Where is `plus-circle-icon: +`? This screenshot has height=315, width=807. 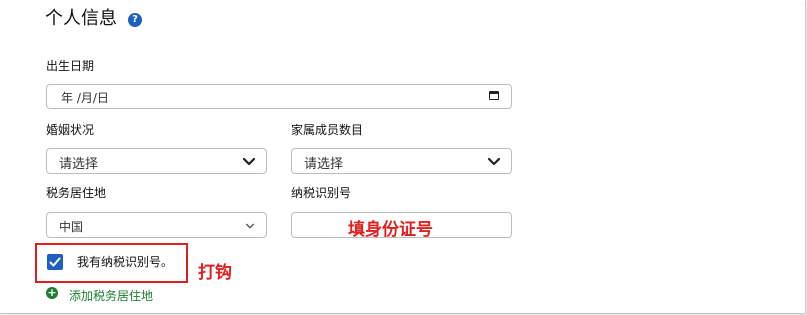
plus-circle-icon: + is located at coordinates (52, 293).